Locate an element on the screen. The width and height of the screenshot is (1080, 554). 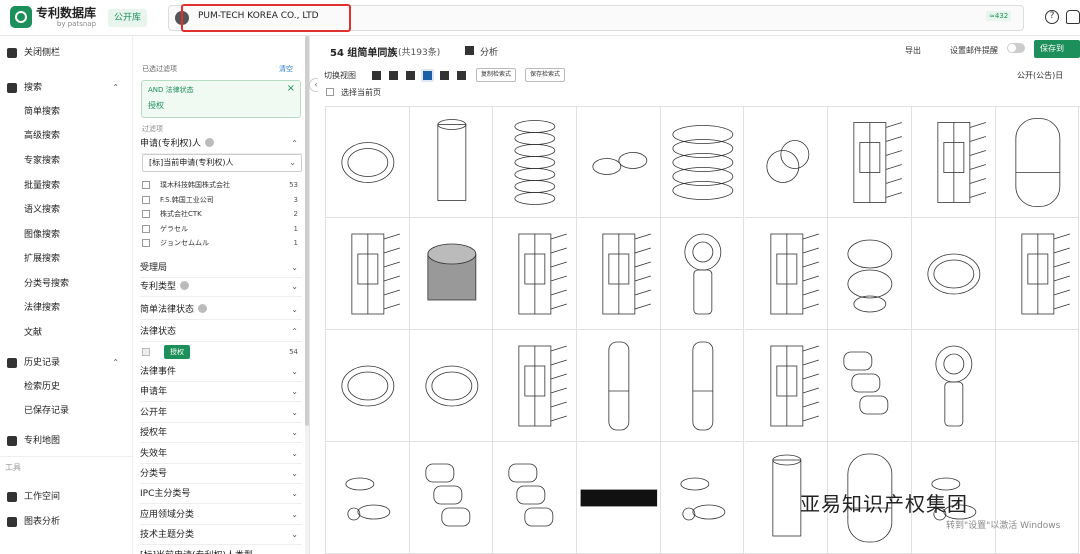
compare-view-icon is located at coordinates (444, 75).